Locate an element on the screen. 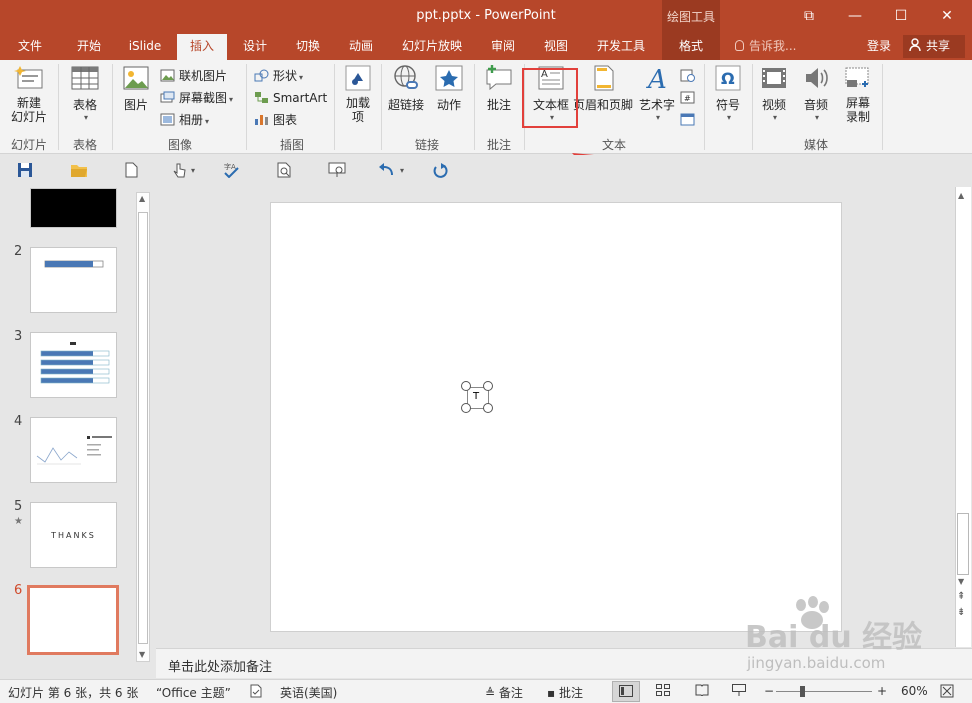  header-footer-button: 页眉和页脚 is located at coordinates (603, 88).